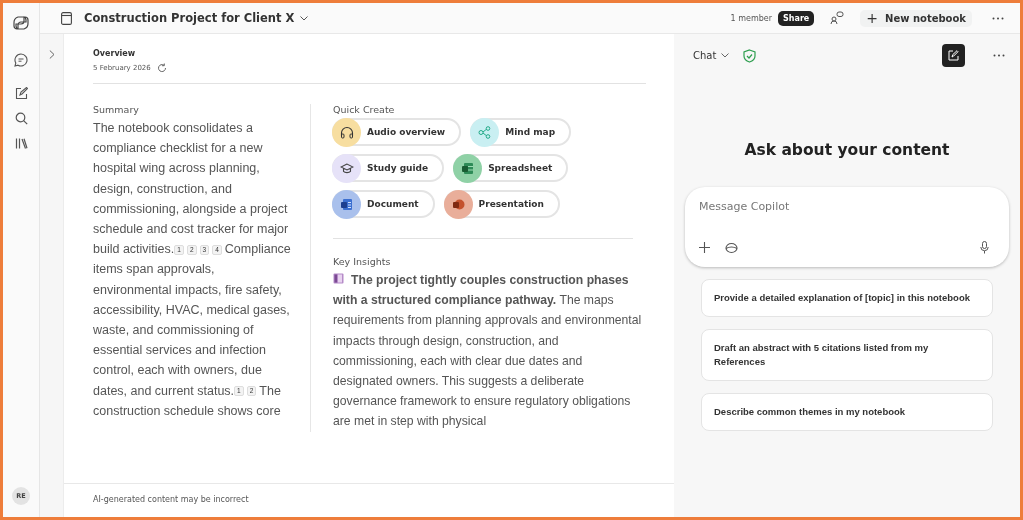 The width and height of the screenshot is (1023, 520). Describe the element at coordinates (750, 55) in the screenshot. I see `shield-check-icon` at that location.